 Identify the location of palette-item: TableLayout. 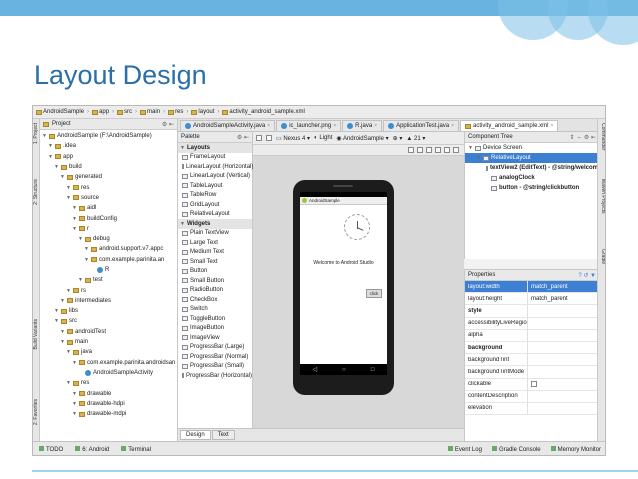
(215, 186).